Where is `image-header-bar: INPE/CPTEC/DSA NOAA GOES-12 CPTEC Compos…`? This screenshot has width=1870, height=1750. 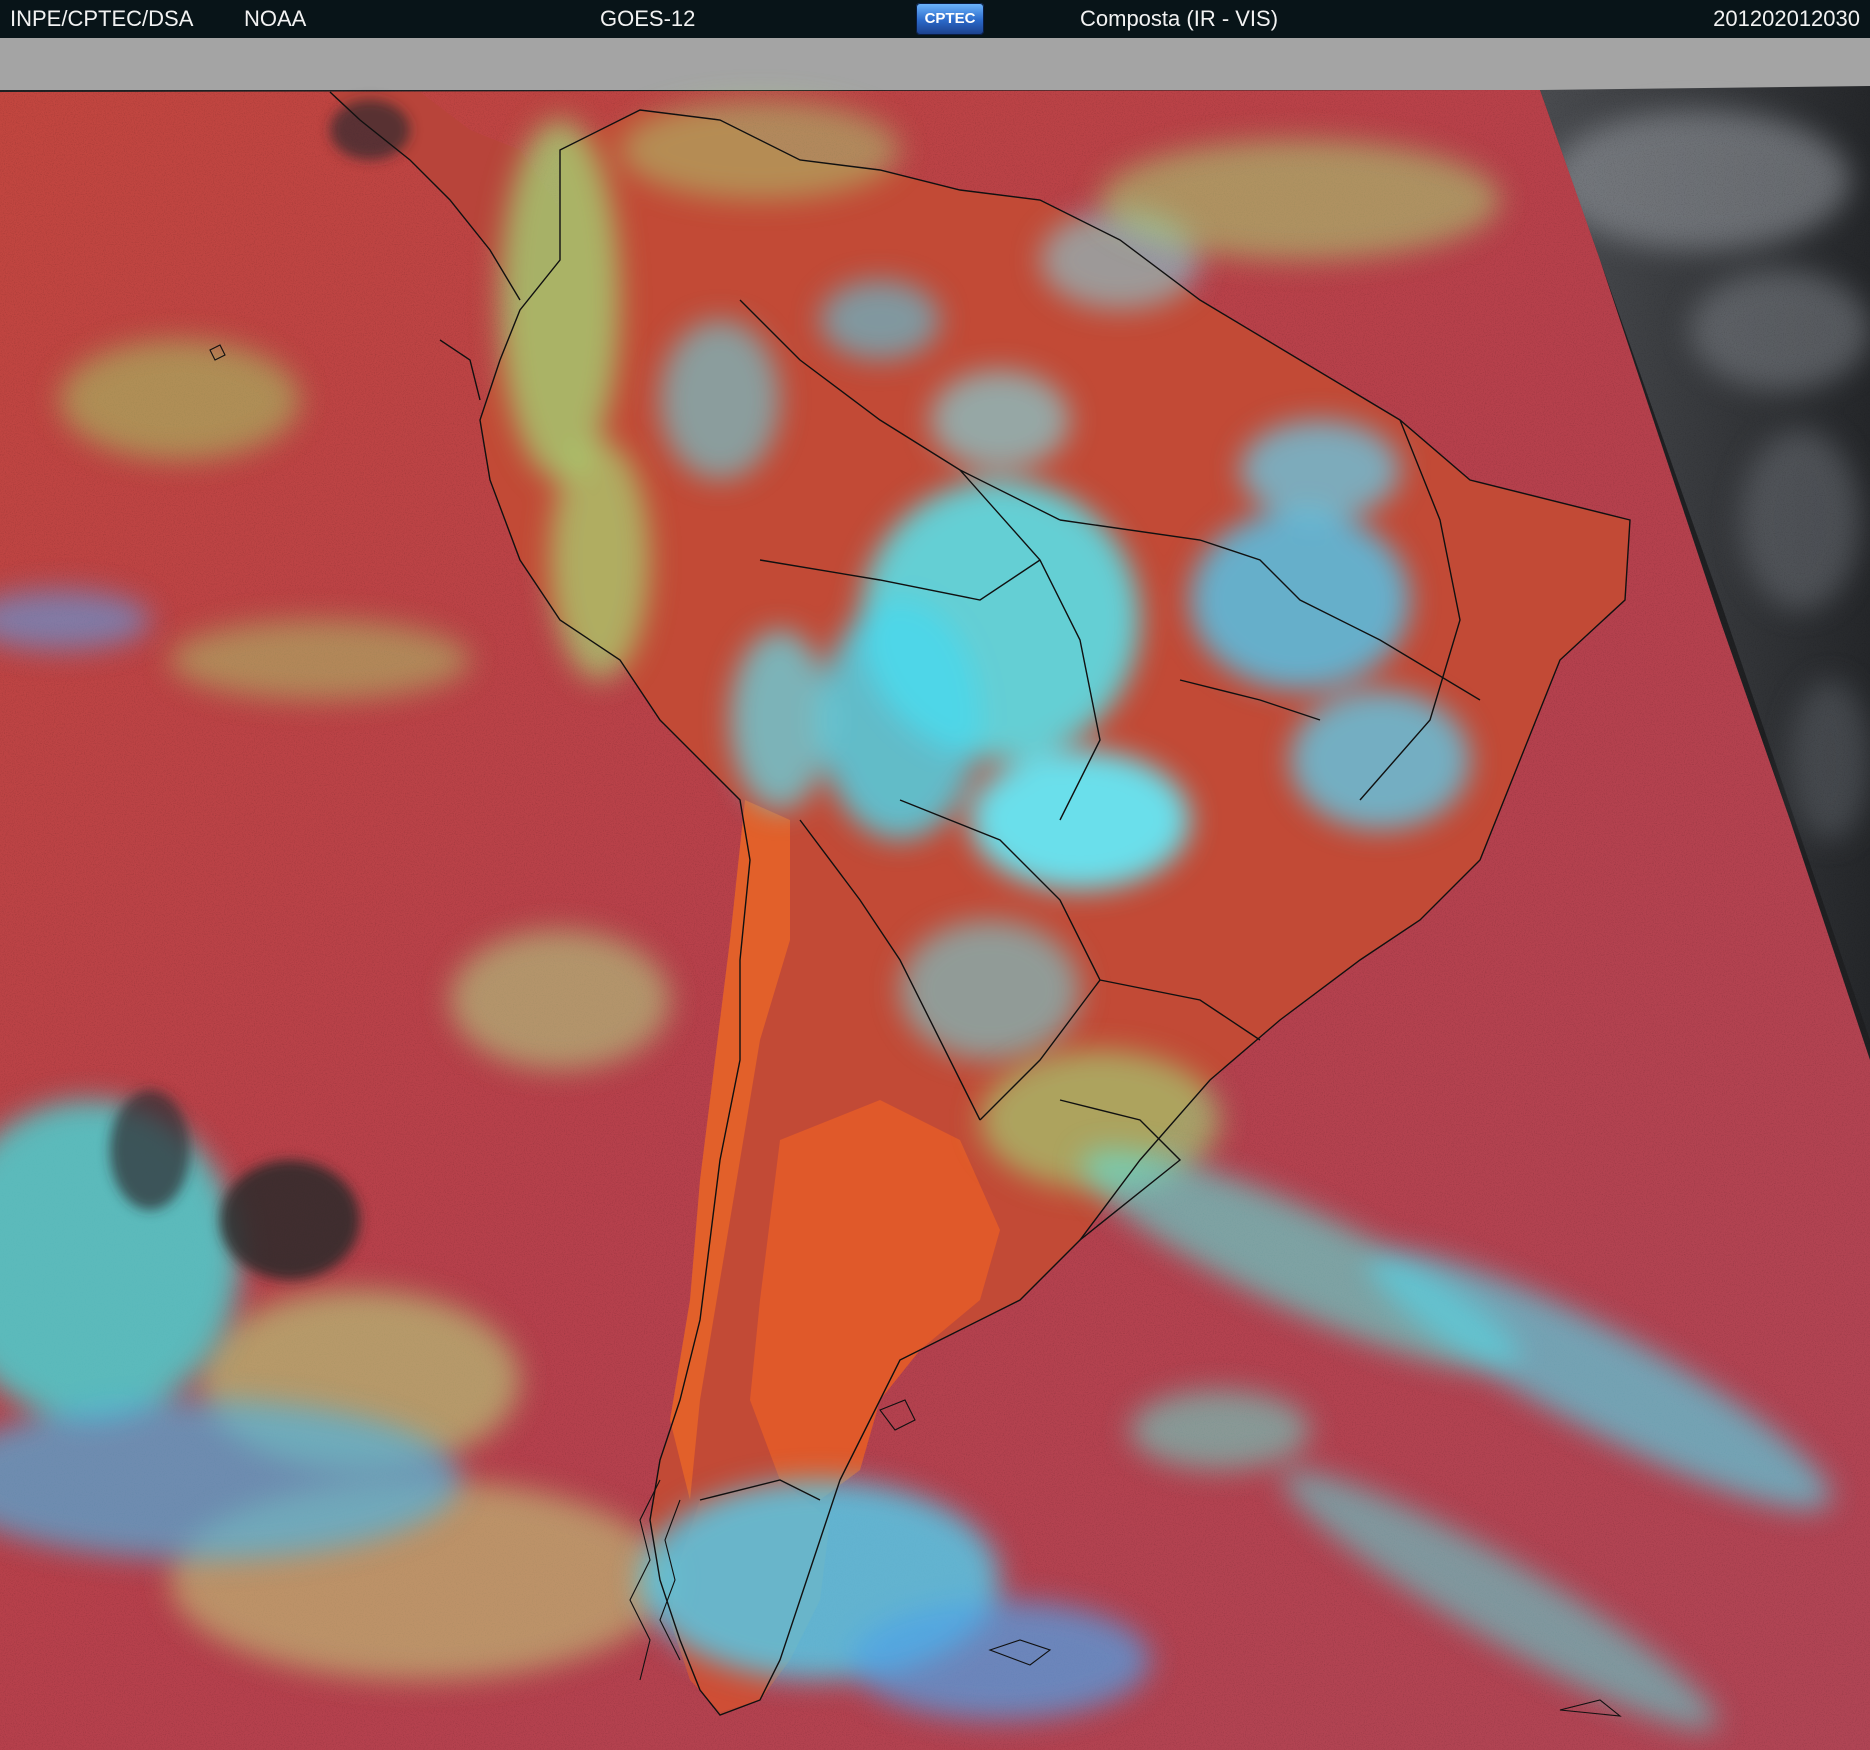
image-header-bar: INPE/CPTEC/DSA NOAA GOES-12 CPTEC Compos… is located at coordinates (935, 19).